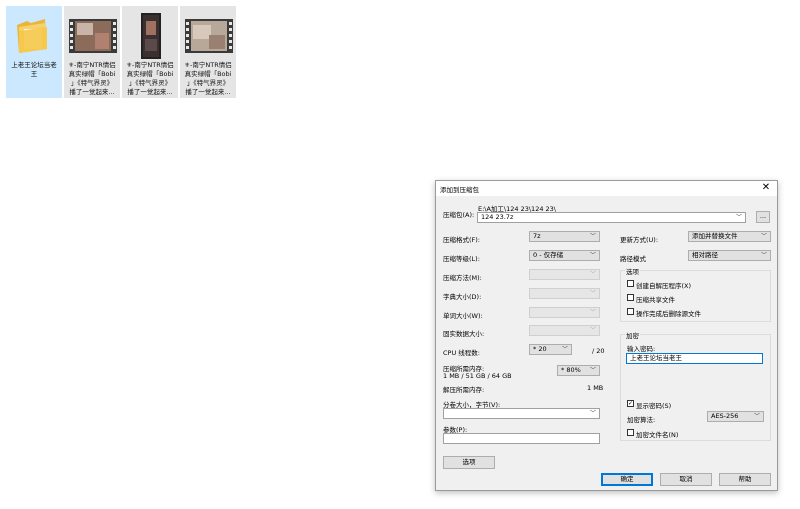 The width and height of the screenshot is (800, 509). Describe the element at coordinates (469, 462) in the screenshot. I see `options-button: 选项` at that location.